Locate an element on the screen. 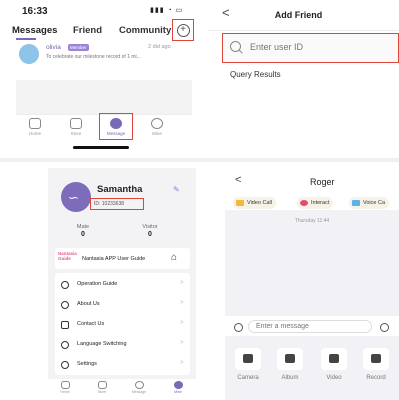  voice-call-button: Voice Ca is located at coordinates (369, 203).